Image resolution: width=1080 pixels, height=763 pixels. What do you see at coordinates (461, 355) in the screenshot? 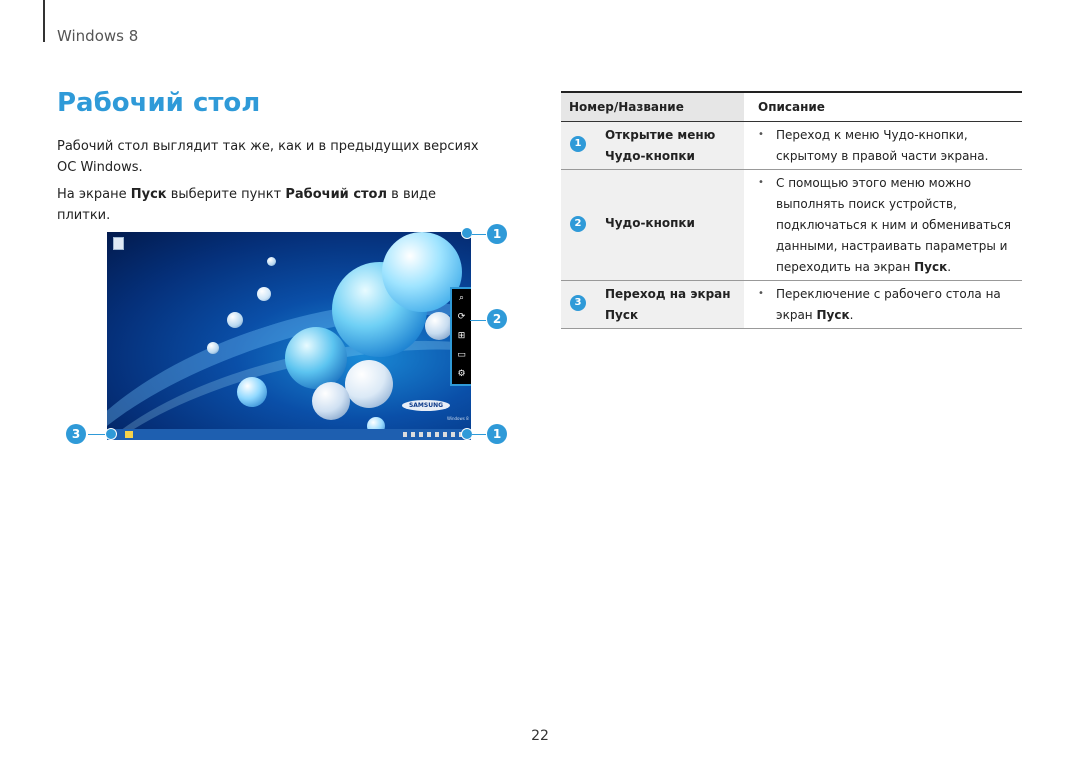
I see `devices-charm-icon: ▭` at bounding box center [461, 355].